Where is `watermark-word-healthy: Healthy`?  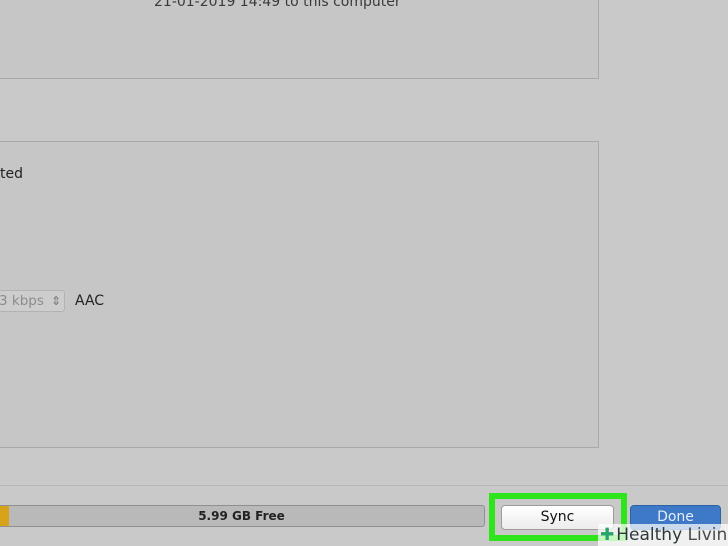
watermark-word-healthy: Healthy is located at coordinates (652, 535).